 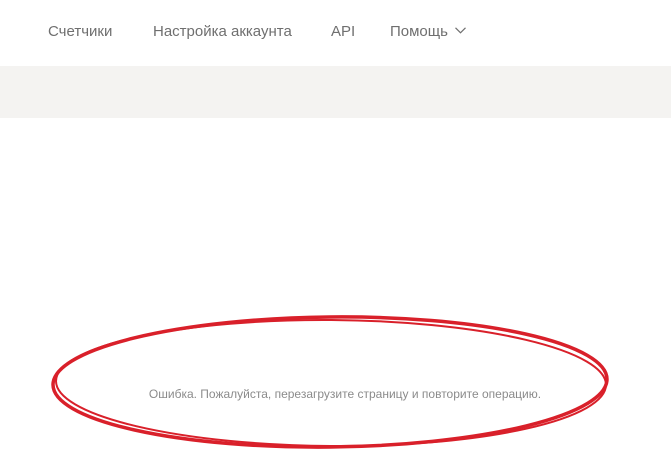 What do you see at coordinates (335, 92) in the screenshot?
I see `sub-header-bar` at bounding box center [335, 92].